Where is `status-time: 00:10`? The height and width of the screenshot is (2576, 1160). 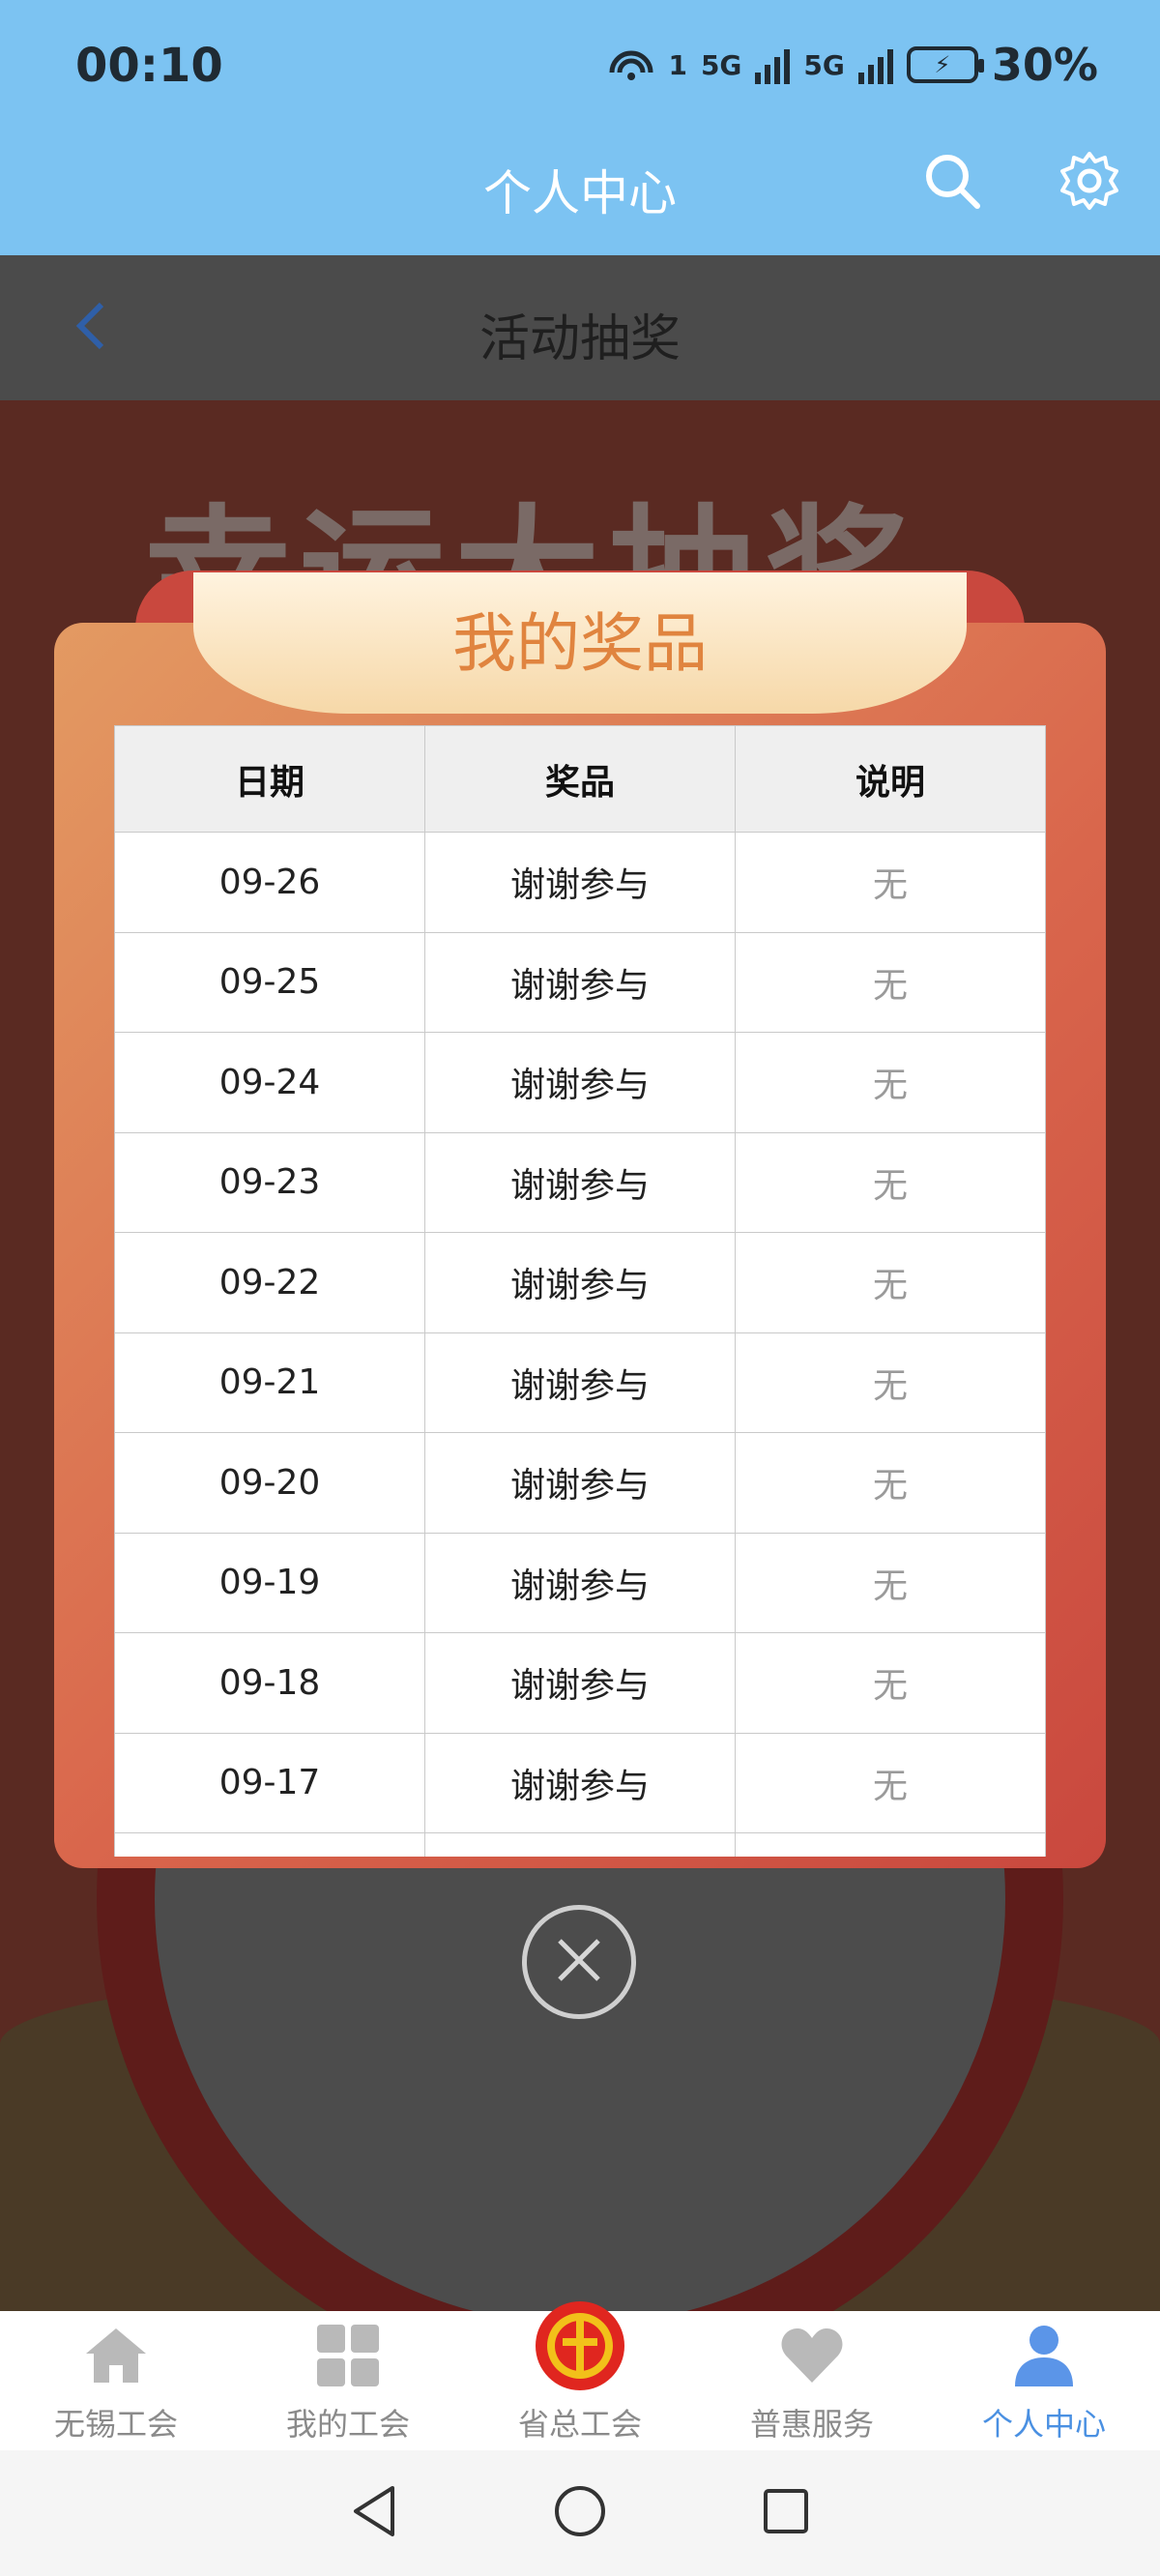
status-time: 00:10 is located at coordinates (149, 66).